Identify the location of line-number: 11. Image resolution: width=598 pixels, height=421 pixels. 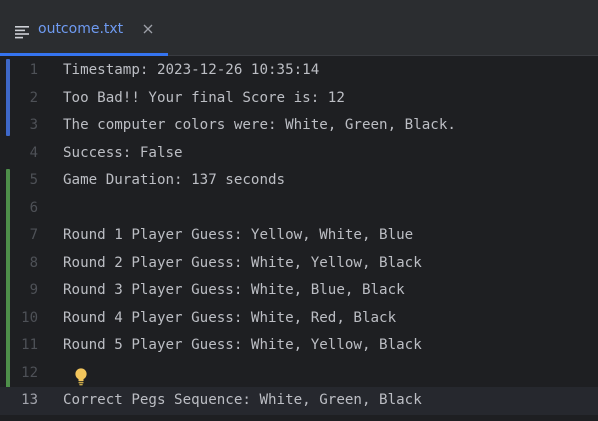
(29, 345).